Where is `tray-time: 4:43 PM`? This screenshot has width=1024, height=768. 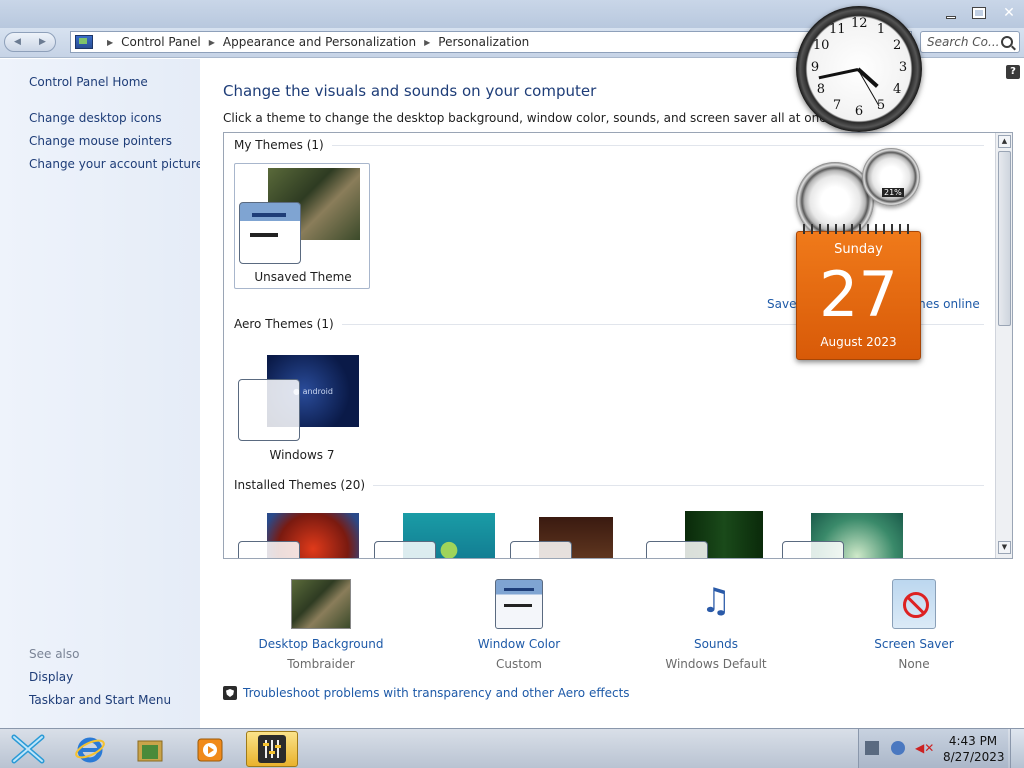
tray-time: 4:43 PM is located at coordinates (973, 741).